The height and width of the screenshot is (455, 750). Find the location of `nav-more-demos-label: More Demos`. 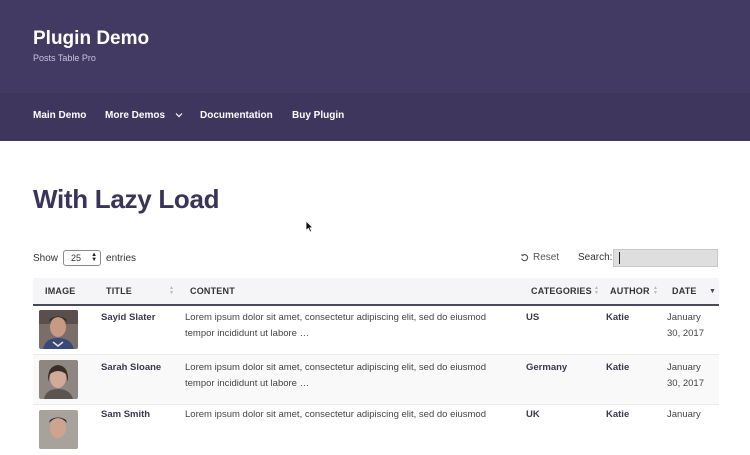

nav-more-demos-label: More Demos is located at coordinates (135, 115).